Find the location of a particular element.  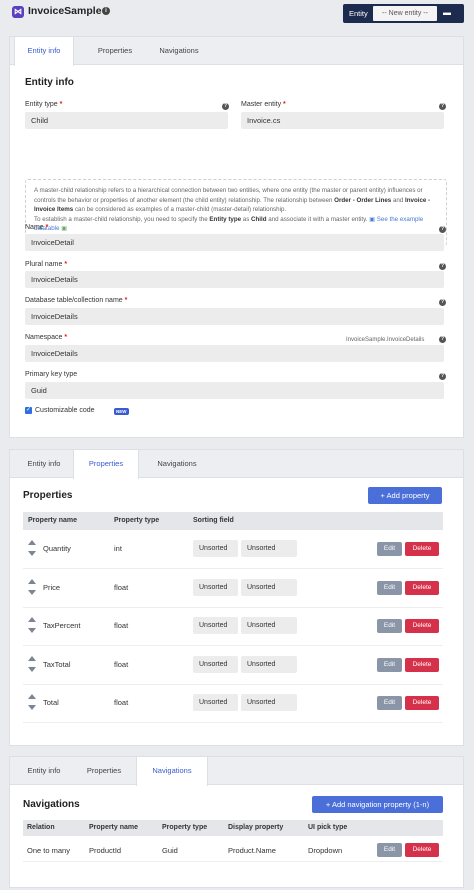

customizable-code-label: Customizable code is located at coordinates (65, 410).